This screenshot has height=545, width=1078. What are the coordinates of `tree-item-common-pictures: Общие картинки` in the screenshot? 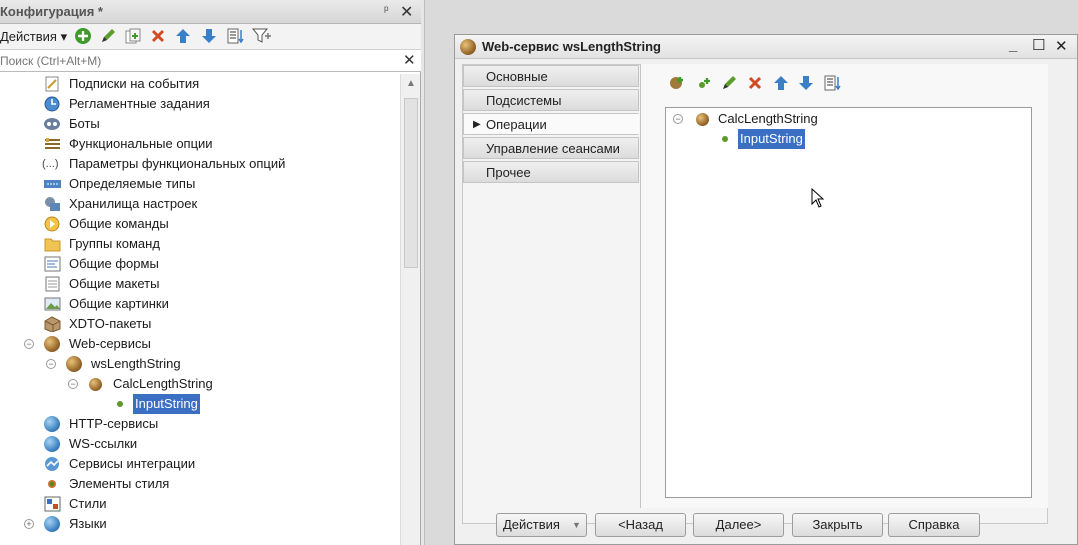 It's located at (200, 304).